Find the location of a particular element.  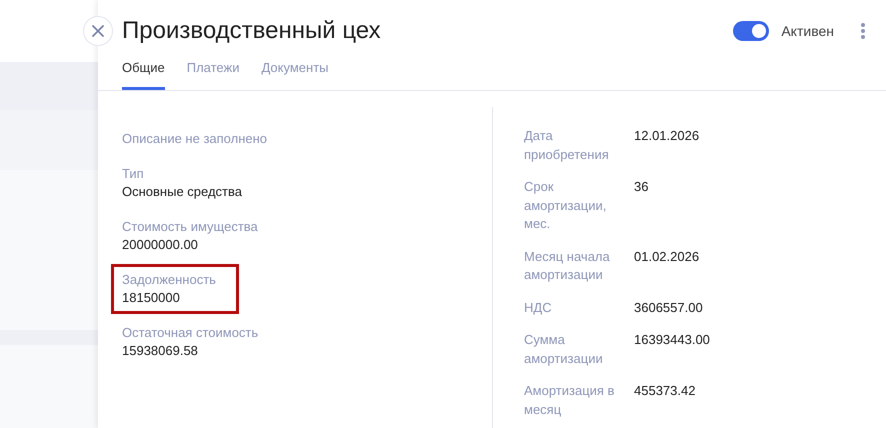

status-label: Активен is located at coordinates (807, 31).